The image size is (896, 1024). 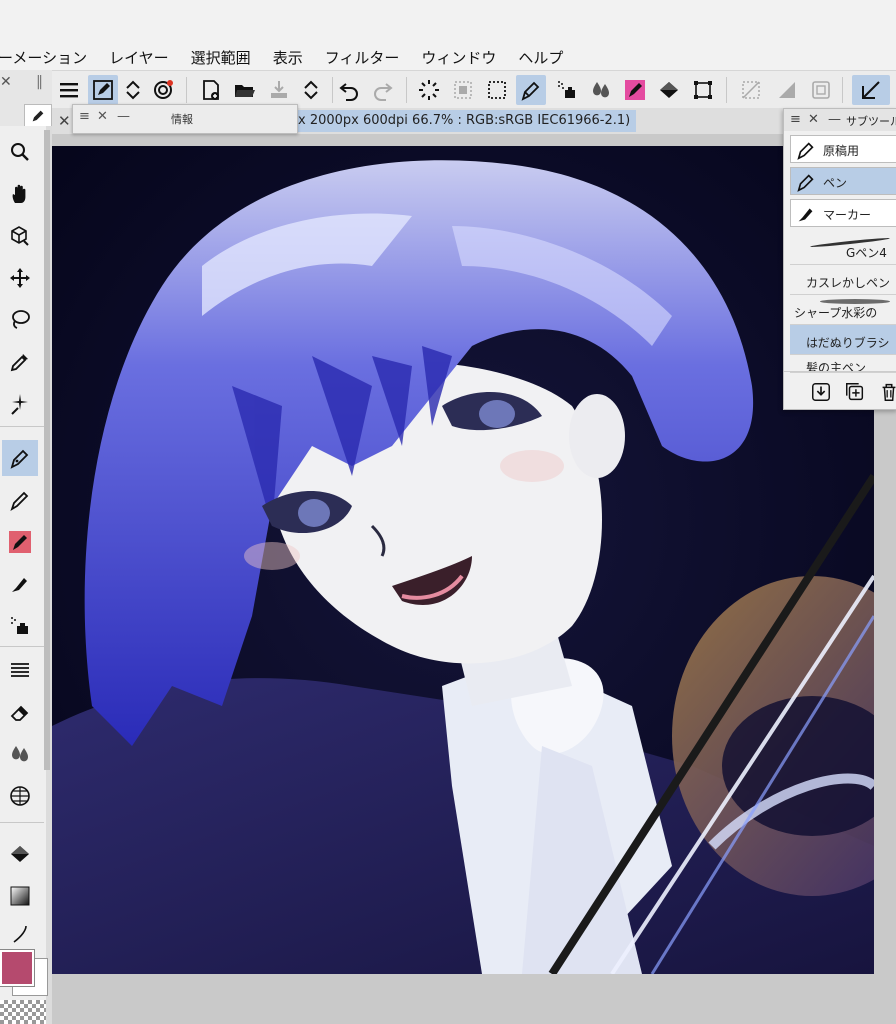 What do you see at coordinates (20, 458) in the screenshot?
I see `pen-tool-icon` at bounding box center [20, 458].